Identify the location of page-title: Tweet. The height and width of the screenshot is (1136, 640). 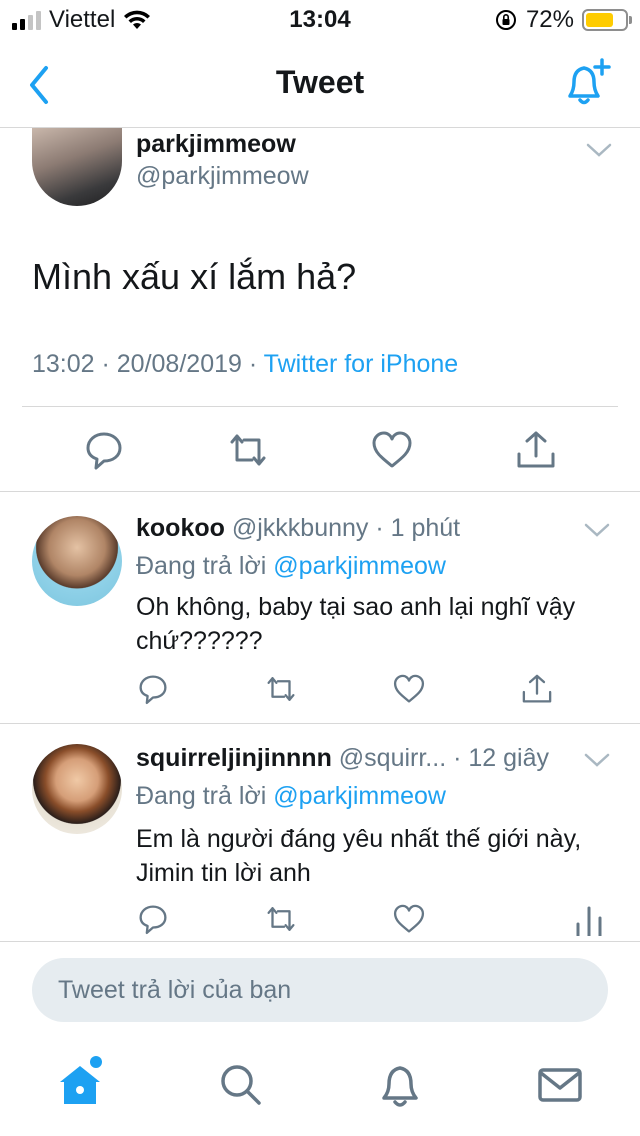
(320, 82).